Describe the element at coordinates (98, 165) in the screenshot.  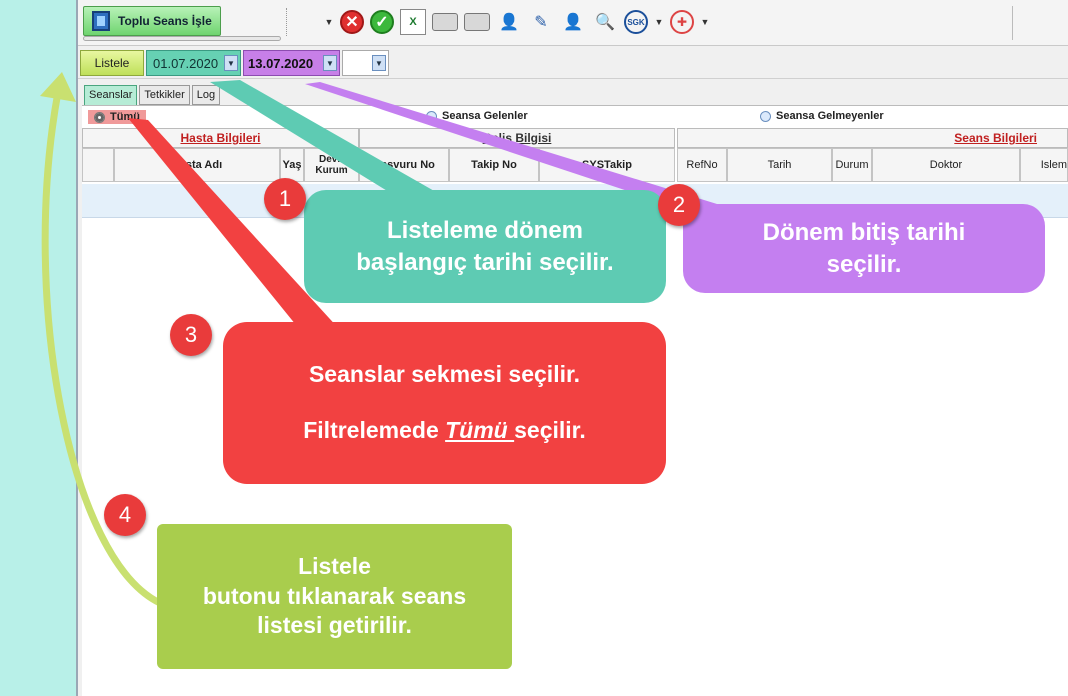
I see `col-select` at that location.